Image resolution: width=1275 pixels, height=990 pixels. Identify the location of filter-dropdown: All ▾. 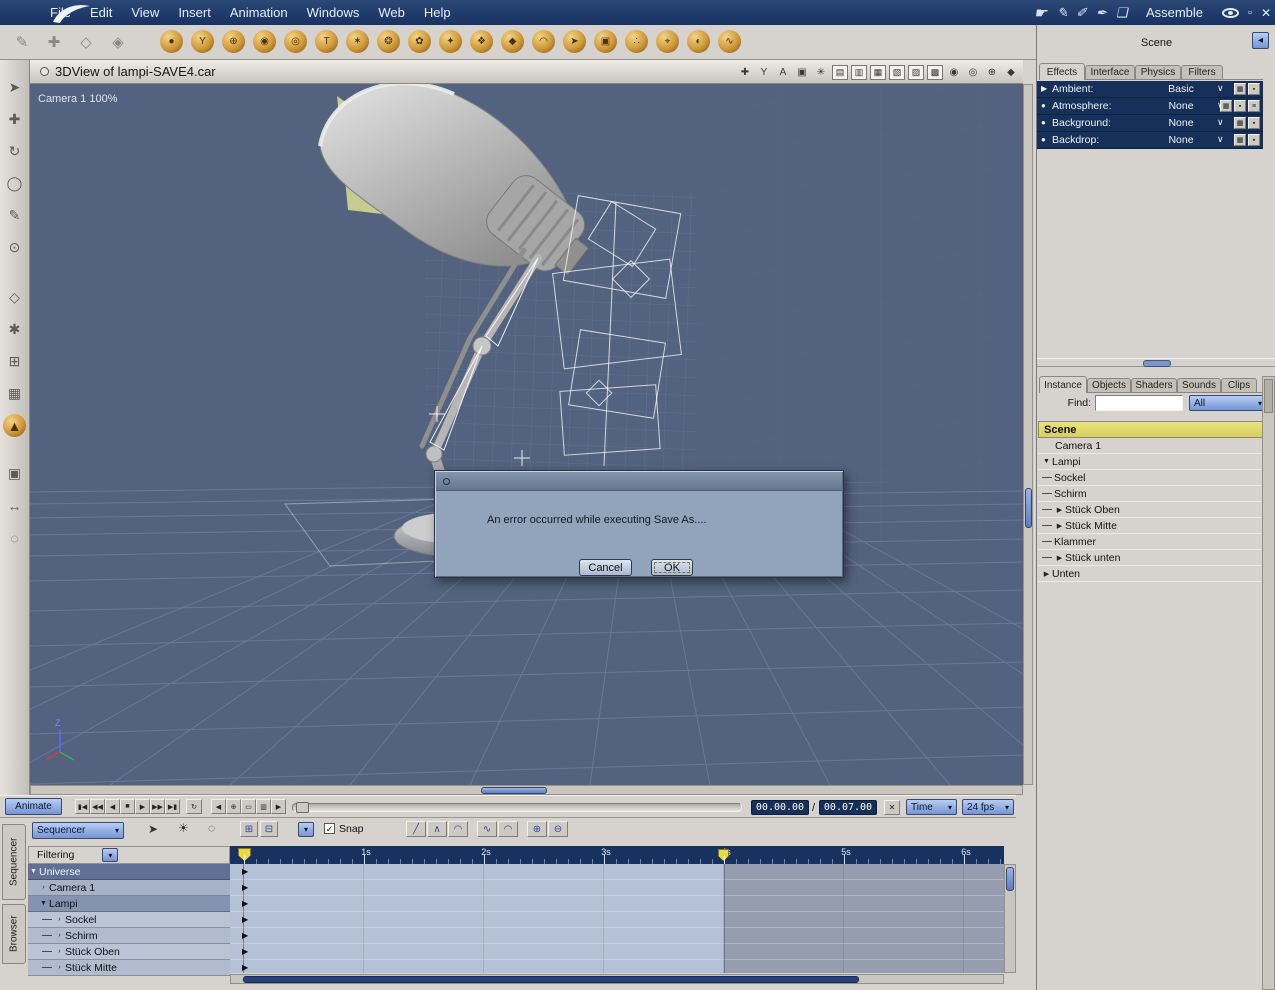
(1228, 403).